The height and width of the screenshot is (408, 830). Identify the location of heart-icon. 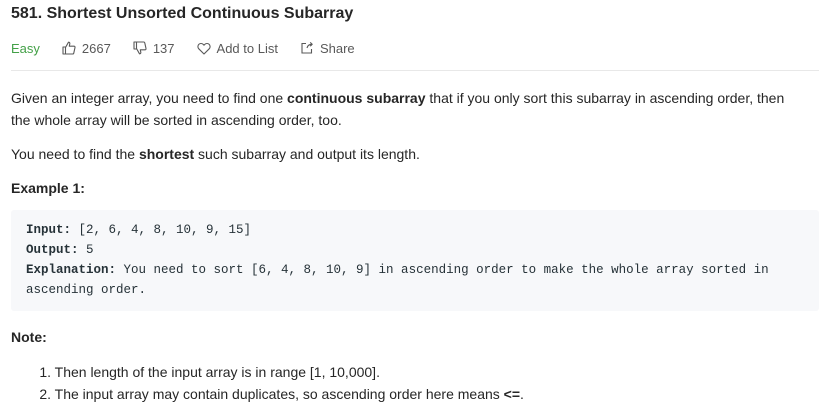
(203, 48).